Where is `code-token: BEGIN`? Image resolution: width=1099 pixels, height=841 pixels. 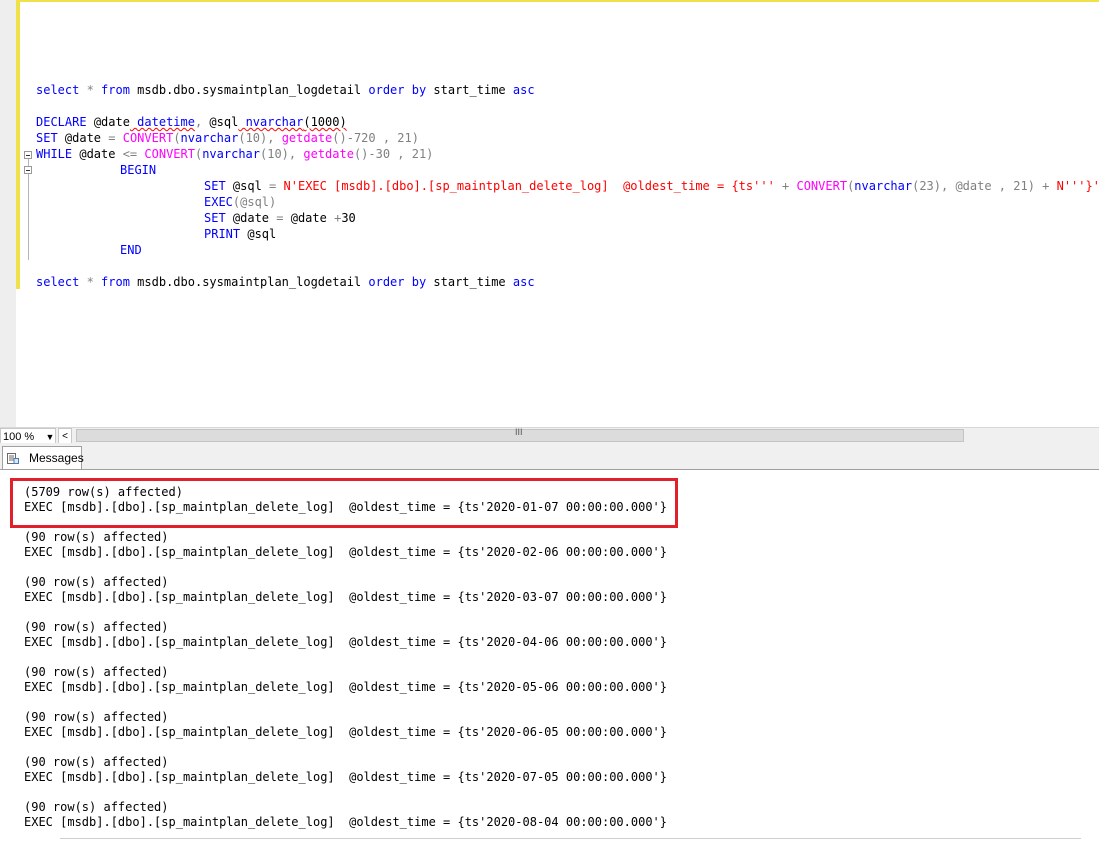 code-token: BEGIN is located at coordinates (138, 170).